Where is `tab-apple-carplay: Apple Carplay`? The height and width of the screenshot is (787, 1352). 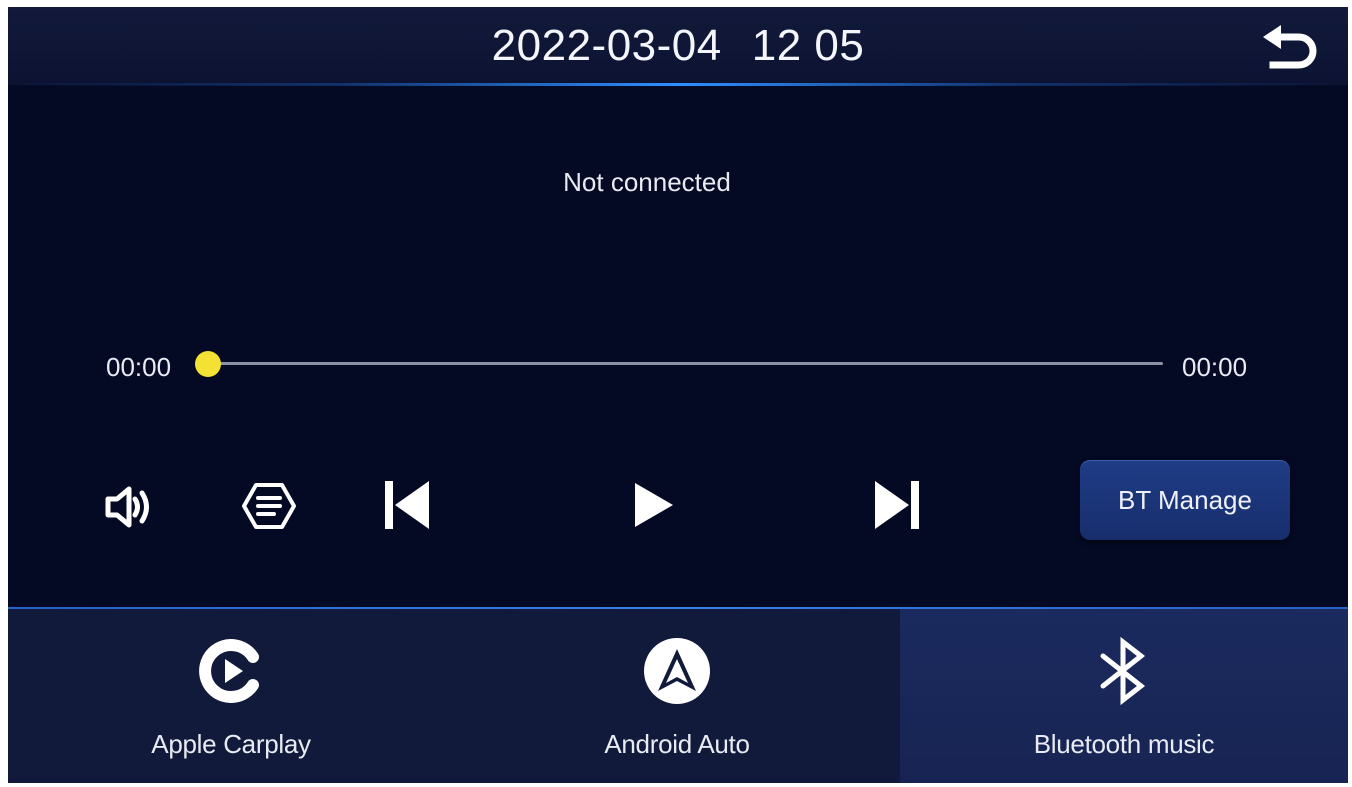 tab-apple-carplay: Apple Carplay is located at coordinates (231, 696).